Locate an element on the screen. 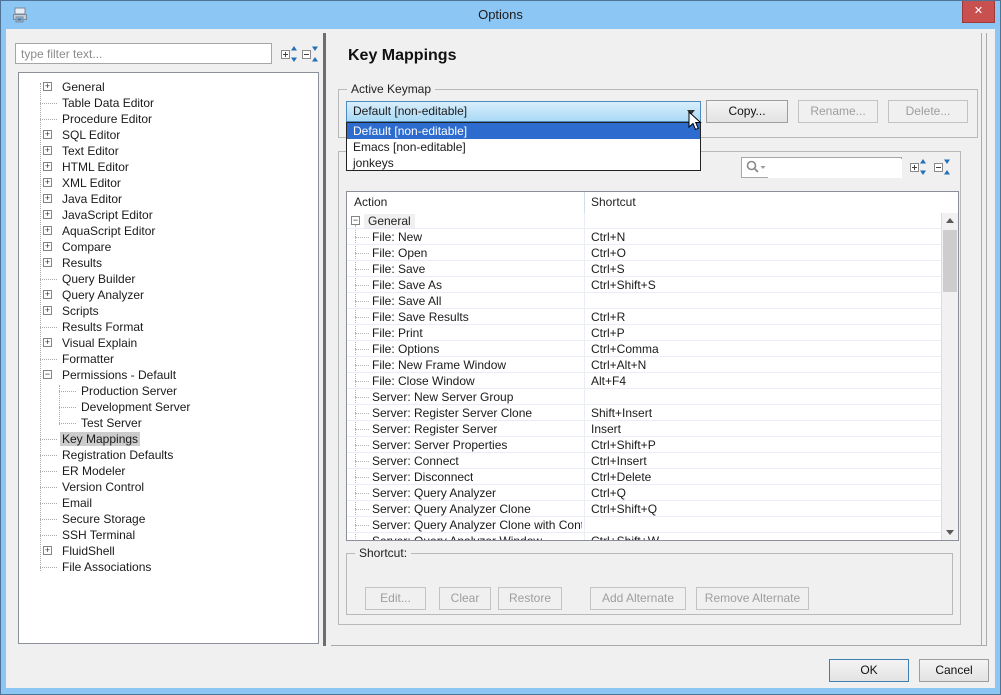 The height and width of the screenshot is (695, 1001). tree-item-visual-explain: + Visual Explain is located at coordinates (168, 343).